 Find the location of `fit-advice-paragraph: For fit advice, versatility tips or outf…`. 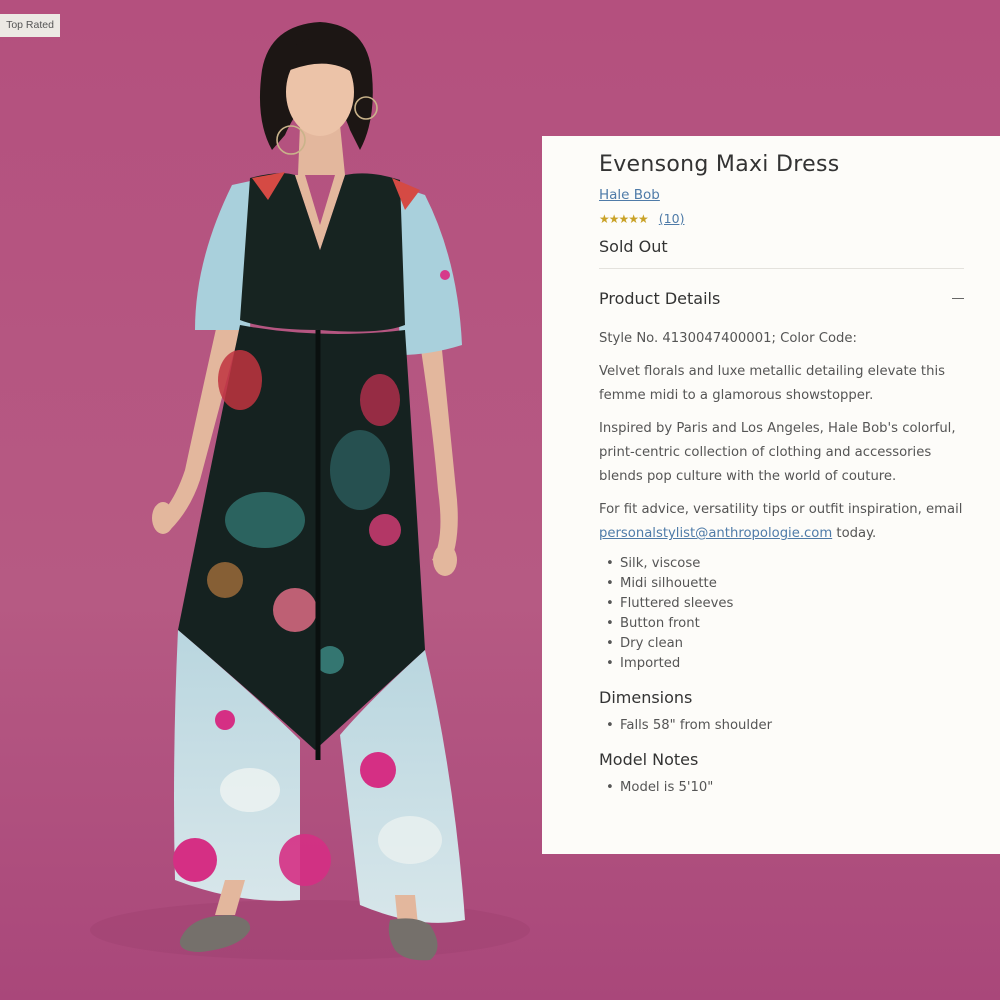

fit-advice-paragraph: For fit advice, versatility tips or outf… is located at coordinates (781, 522).